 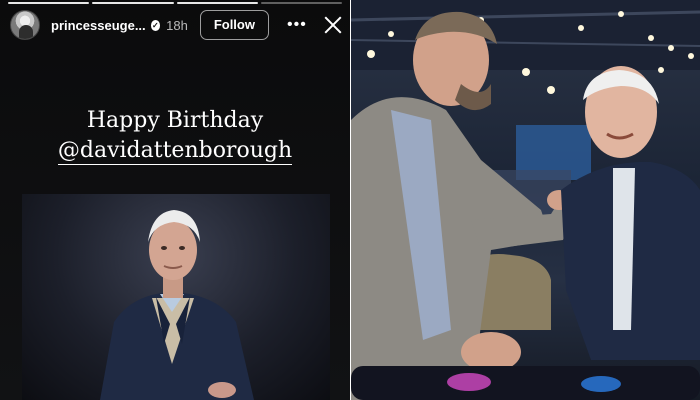 What do you see at coordinates (175, 120) in the screenshot?
I see `greeting-line: Happy Birthday` at bounding box center [175, 120].